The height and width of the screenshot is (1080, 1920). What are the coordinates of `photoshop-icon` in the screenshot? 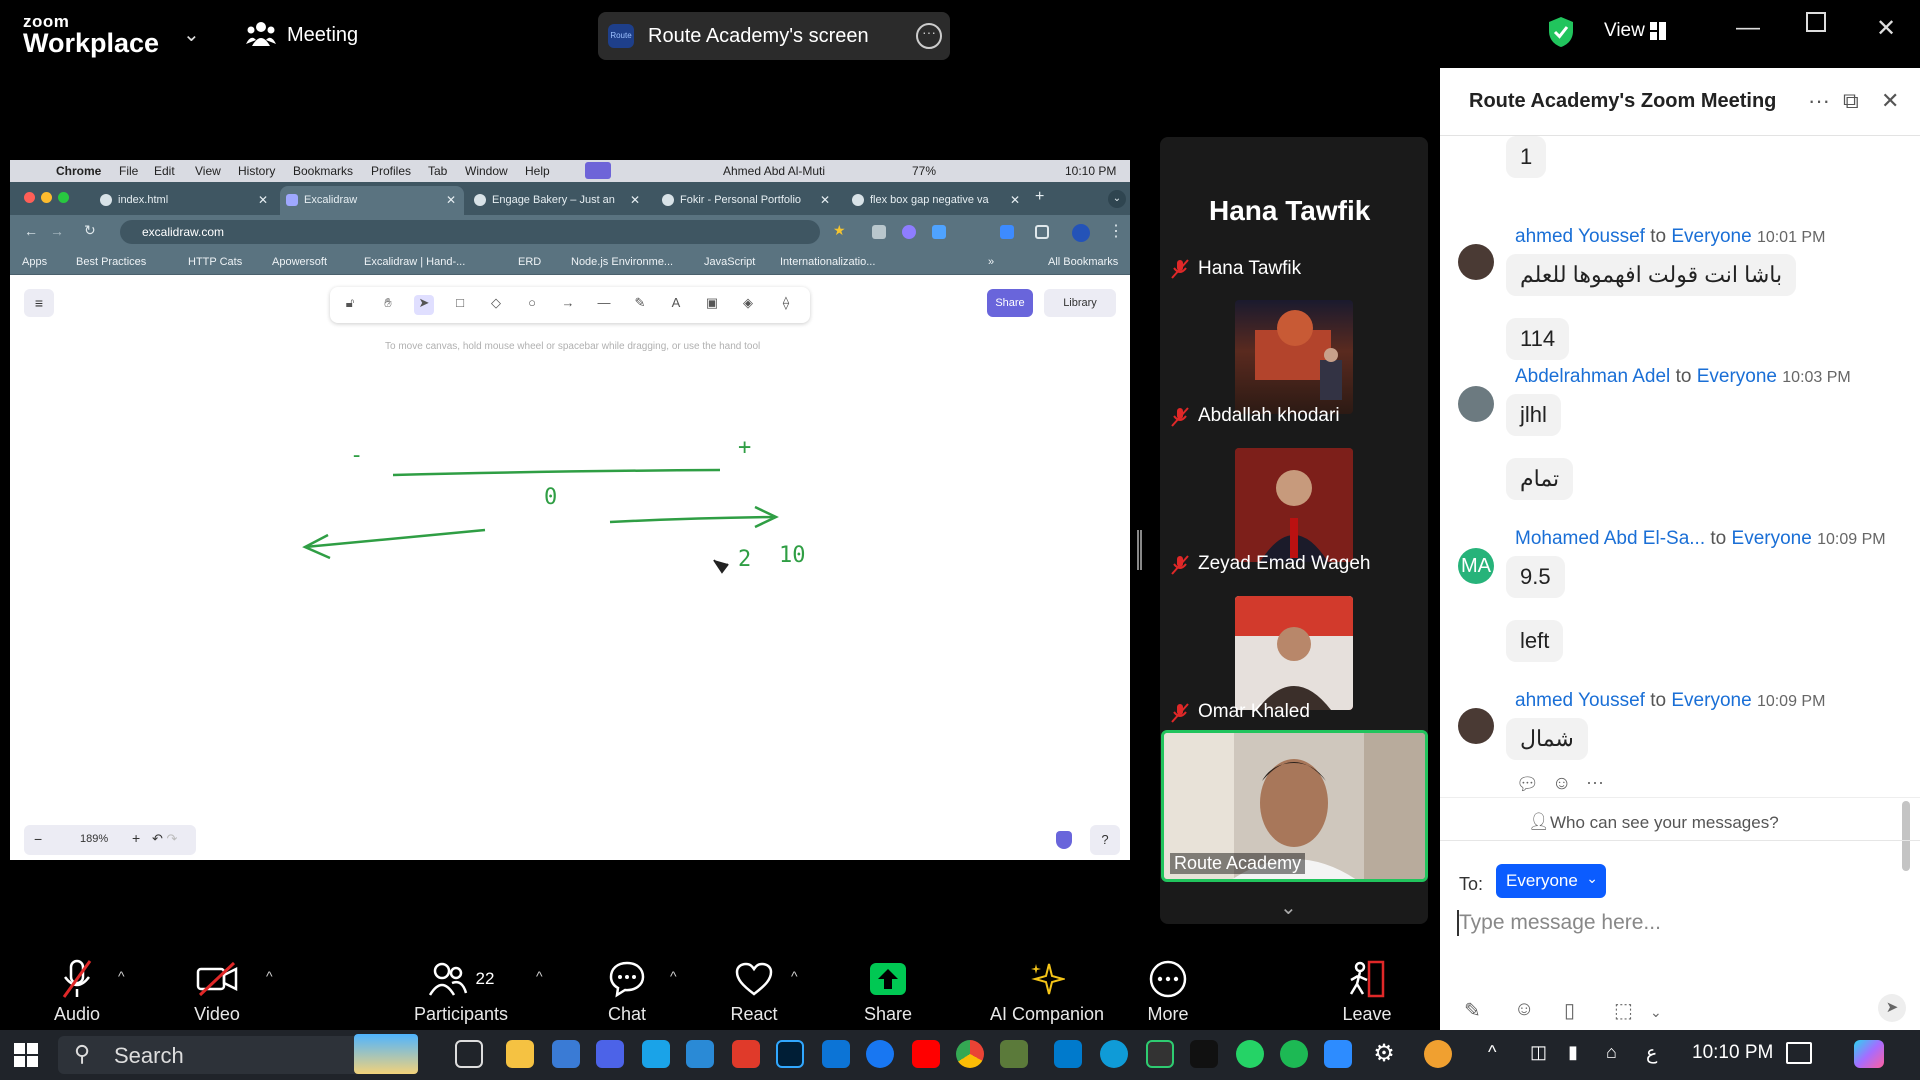 It's located at (790, 1054).